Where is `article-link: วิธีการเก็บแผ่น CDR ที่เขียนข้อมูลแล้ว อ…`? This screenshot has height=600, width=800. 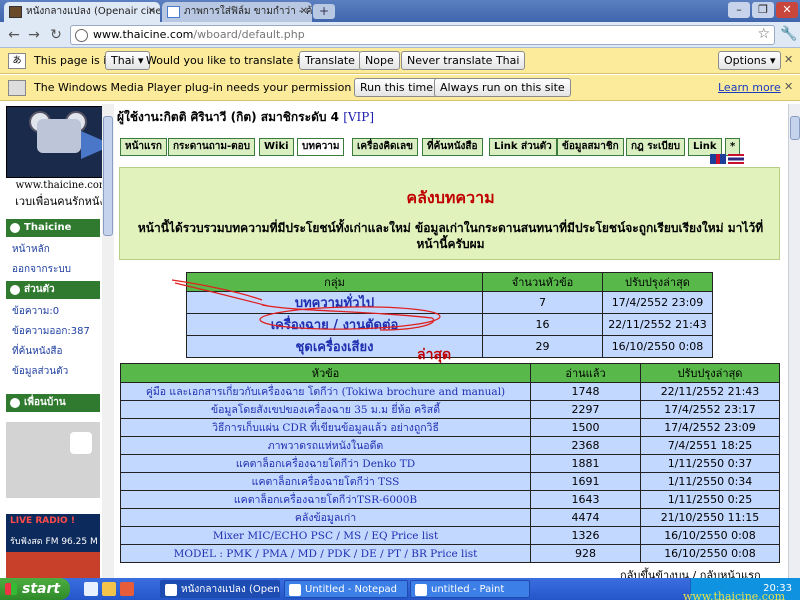
article-link: วิธีการเก็บแผ่น CDR ที่เขียนข้อมูลแล้ว อ… is located at coordinates (325, 427).